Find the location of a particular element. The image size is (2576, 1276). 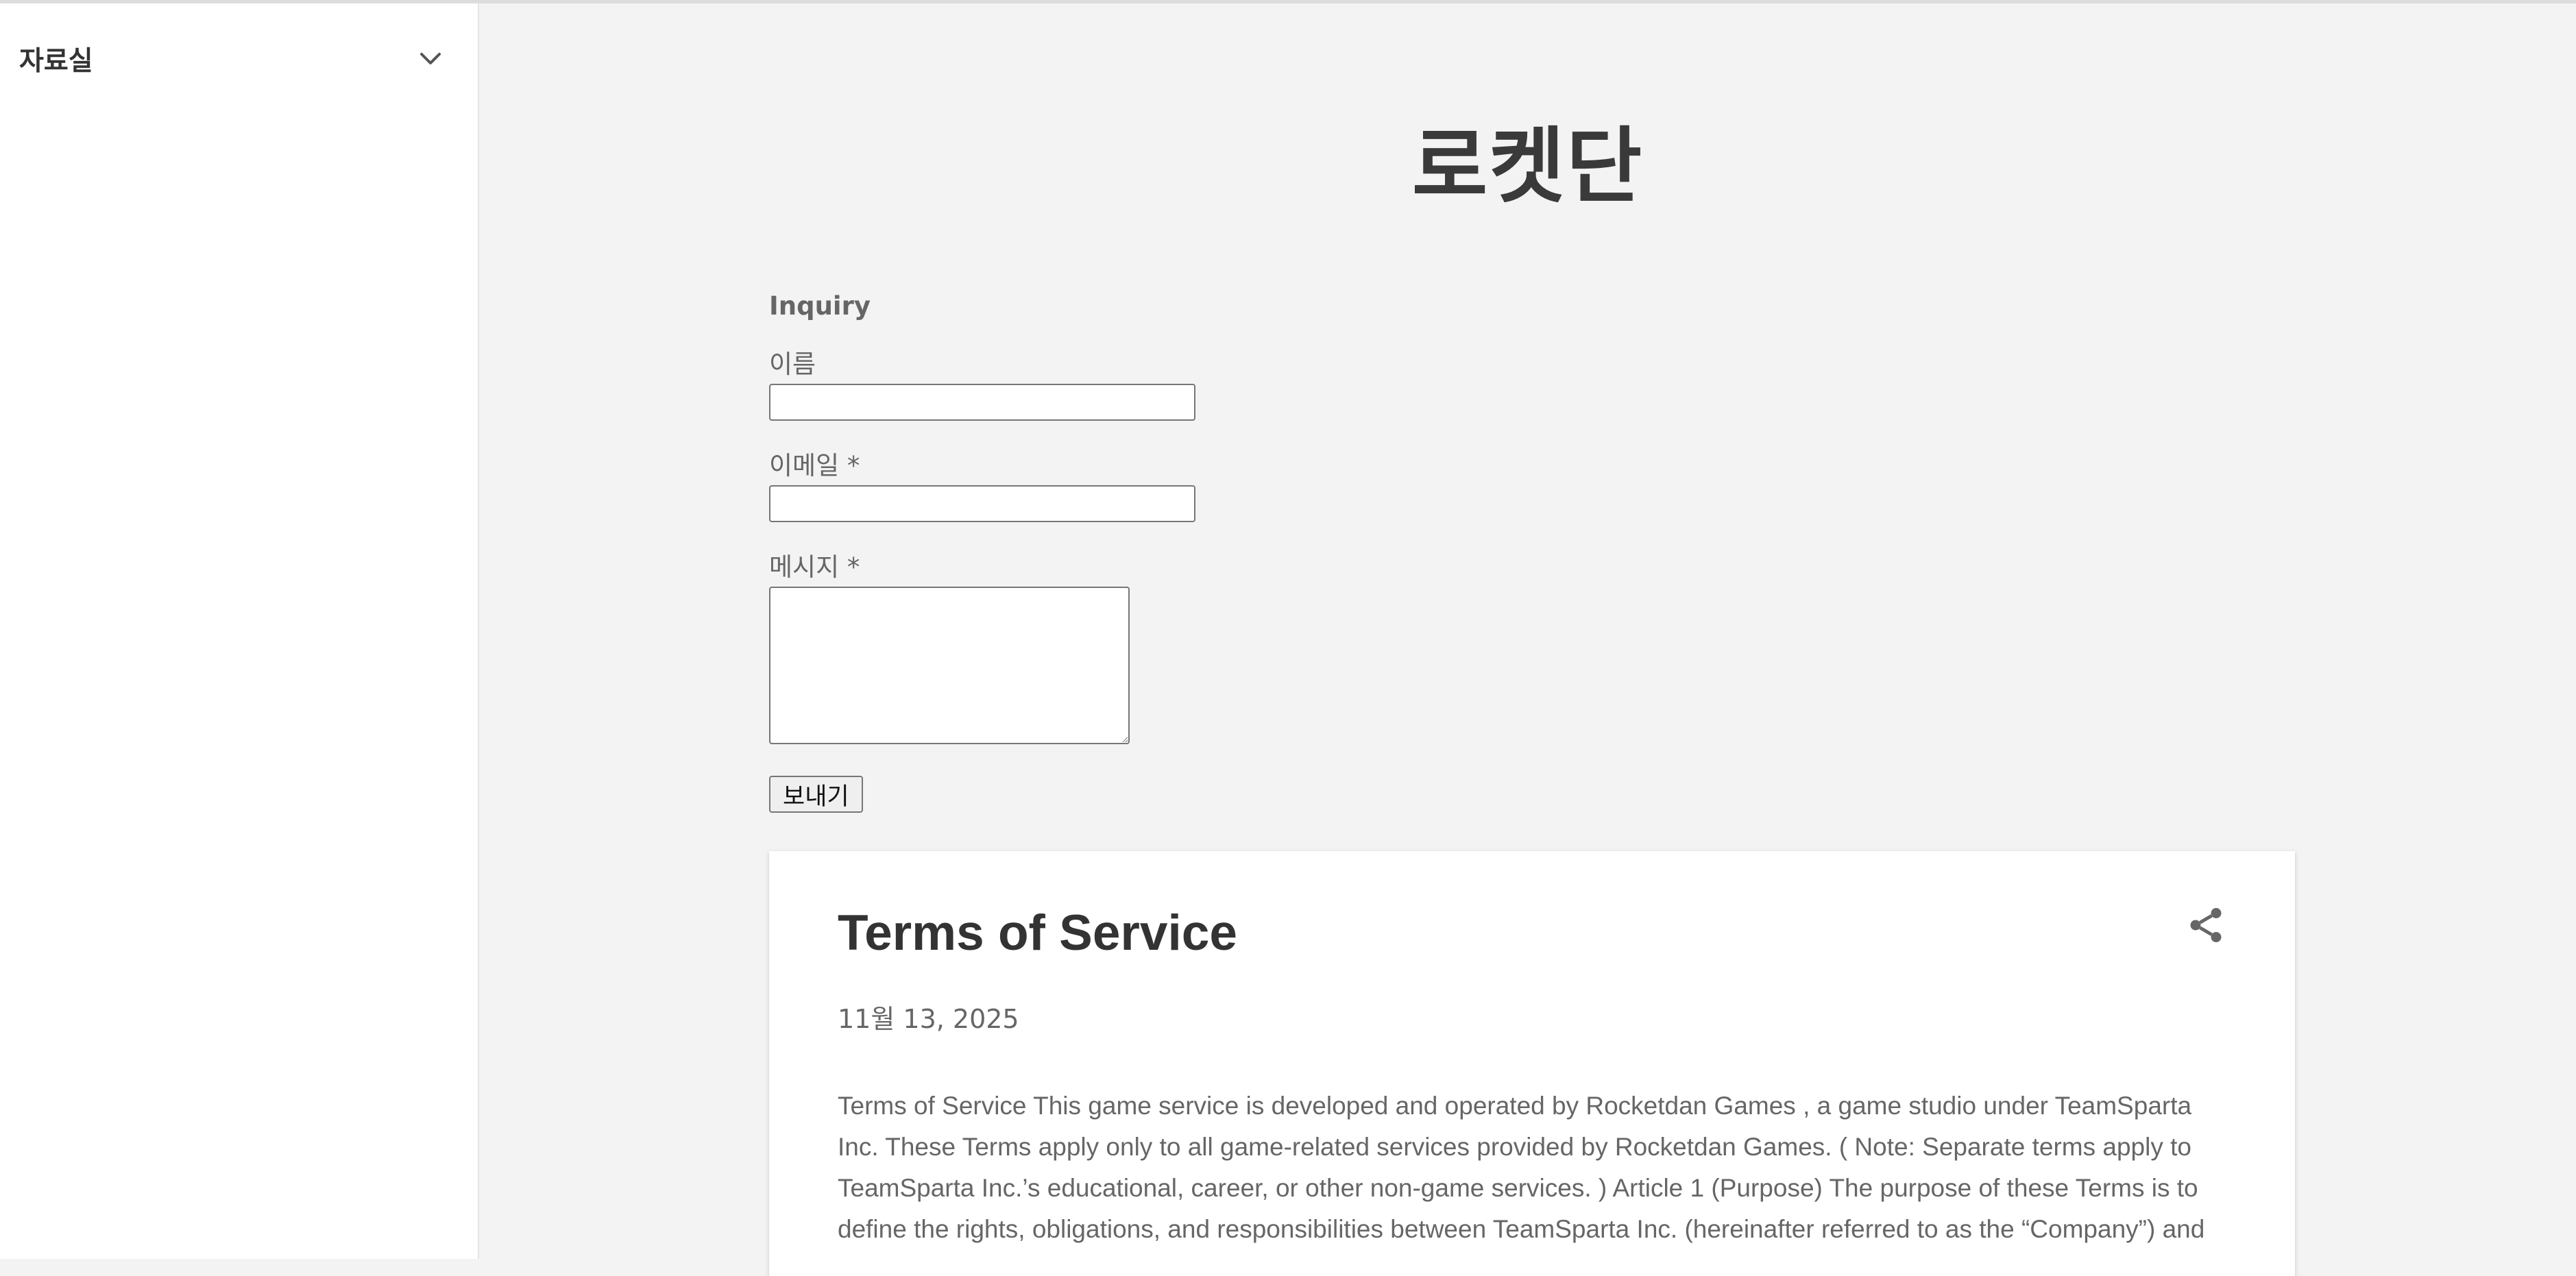

email-input is located at coordinates (982, 503).